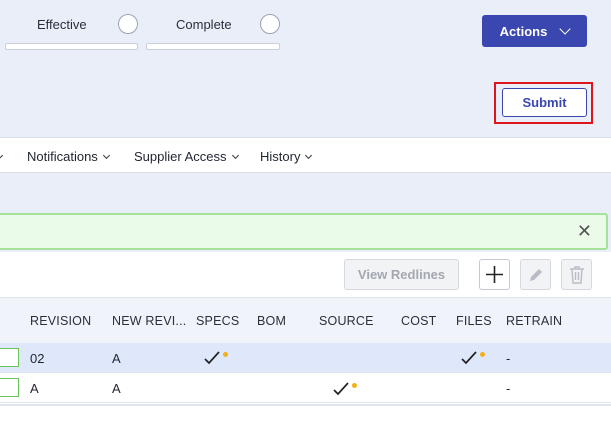  What do you see at coordinates (60, 321) in the screenshot?
I see `column-header-revision: REVISION` at bounding box center [60, 321].